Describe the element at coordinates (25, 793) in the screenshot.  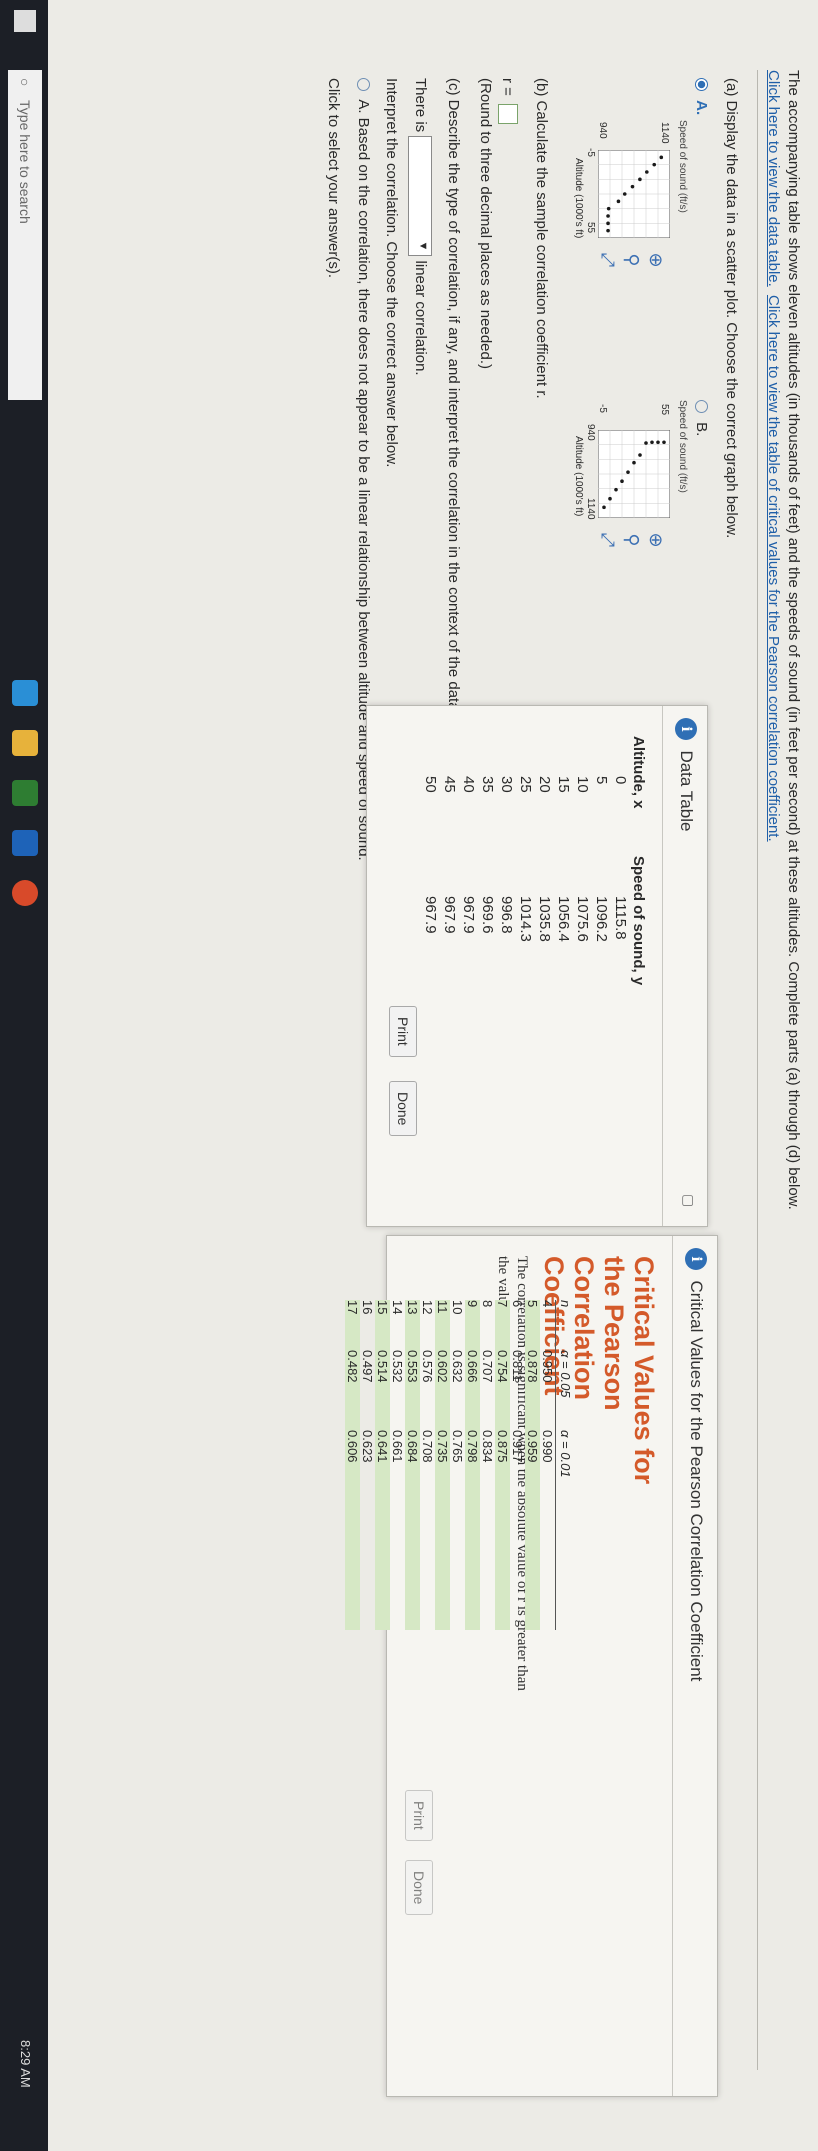
I see `app-icon-excel` at that location.